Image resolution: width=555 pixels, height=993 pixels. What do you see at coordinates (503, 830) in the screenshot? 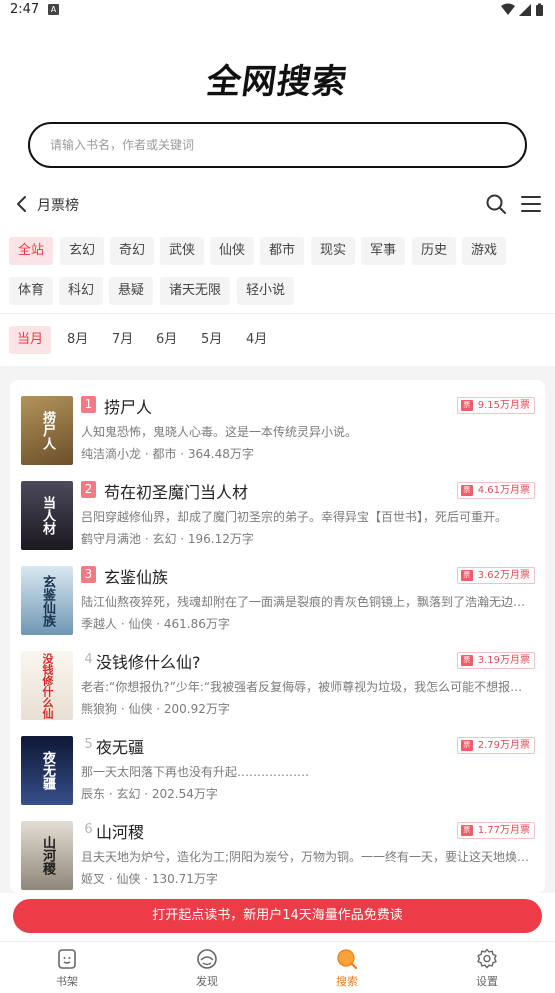
I see `votes-label: 1.77万月票` at bounding box center [503, 830].